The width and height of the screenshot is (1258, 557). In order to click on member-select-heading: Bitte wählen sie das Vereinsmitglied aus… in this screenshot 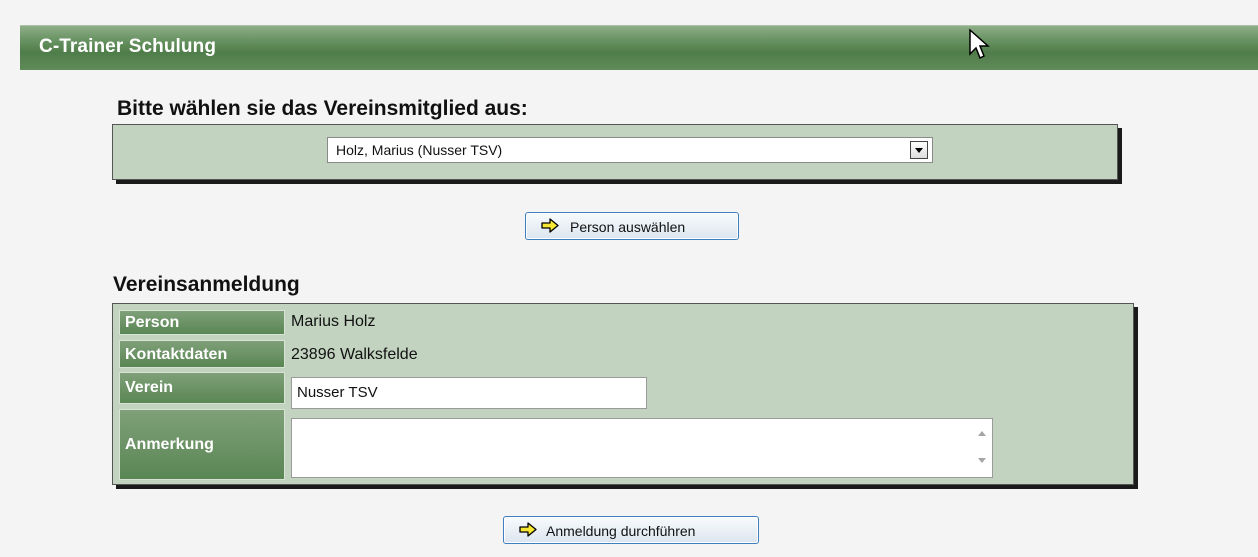, I will do `click(322, 108)`.